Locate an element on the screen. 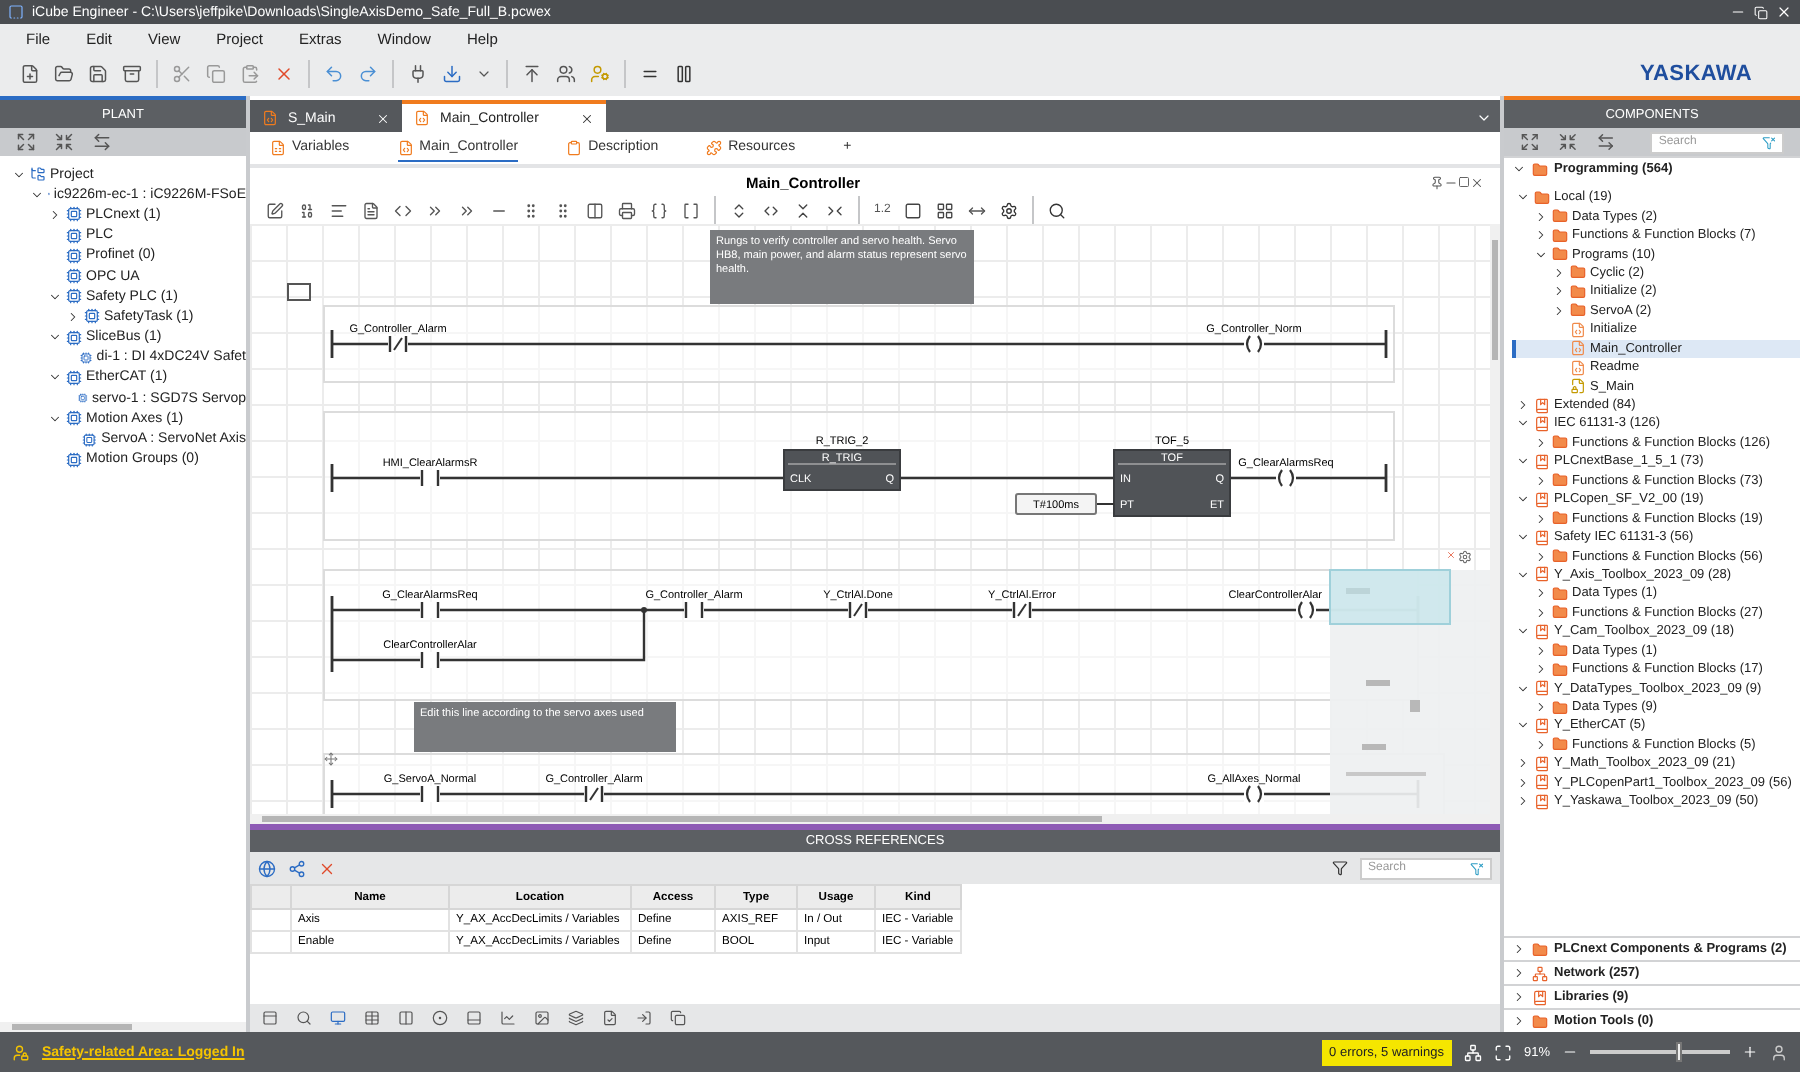  redo-icon is located at coordinates (368, 74).